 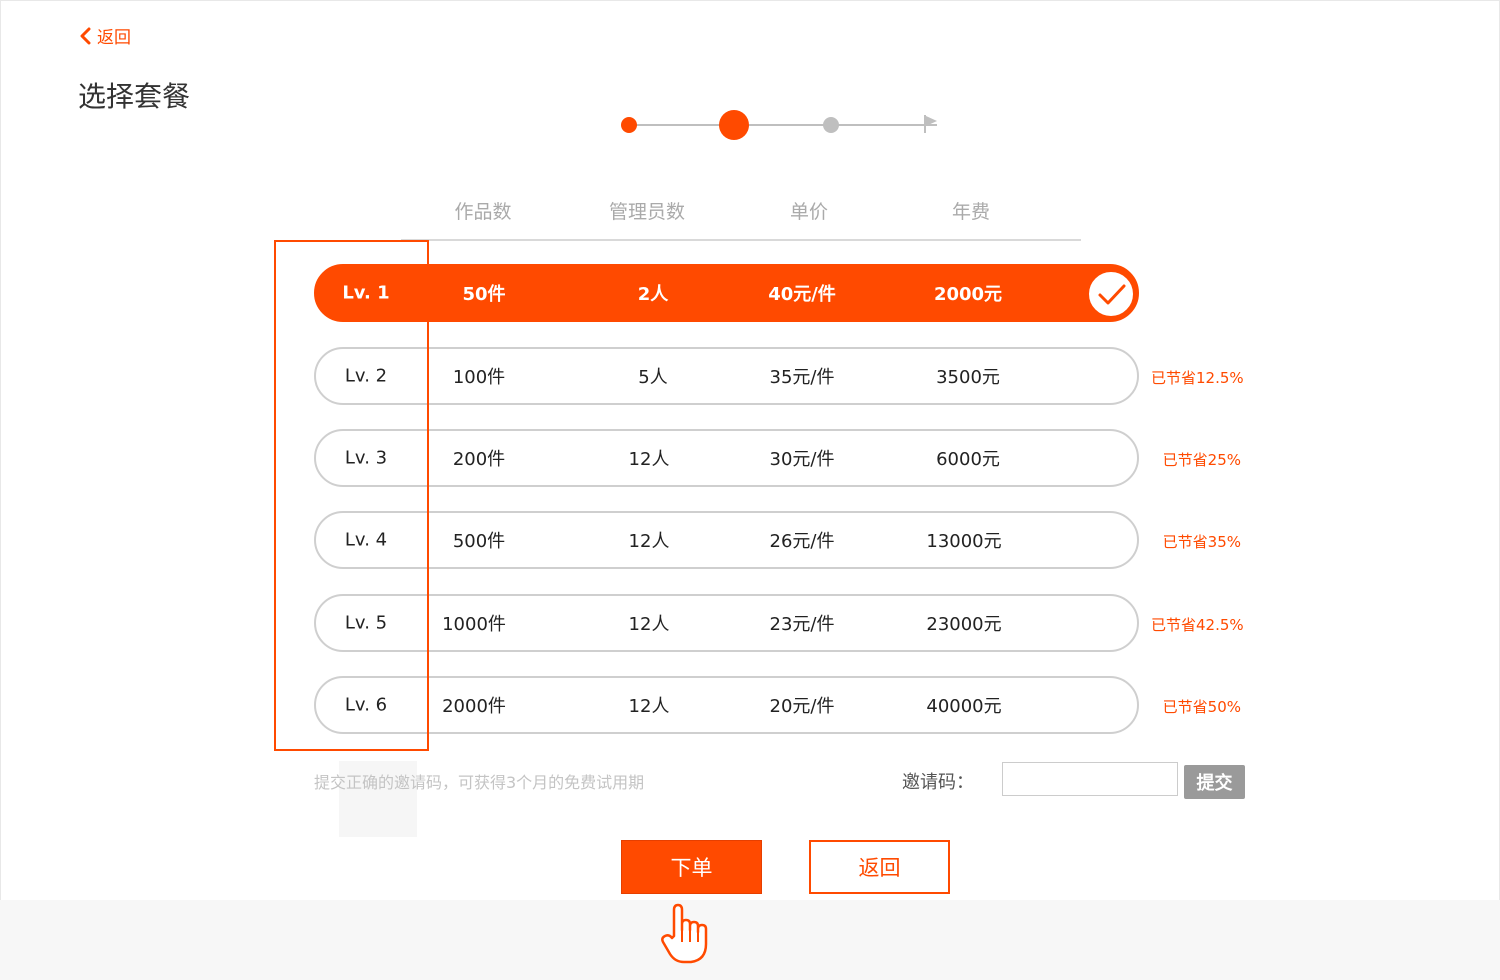 What do you see at coordinates (629, 125) in the screenshot?
I see `step-1-dot` at bounding box center [629, 125].